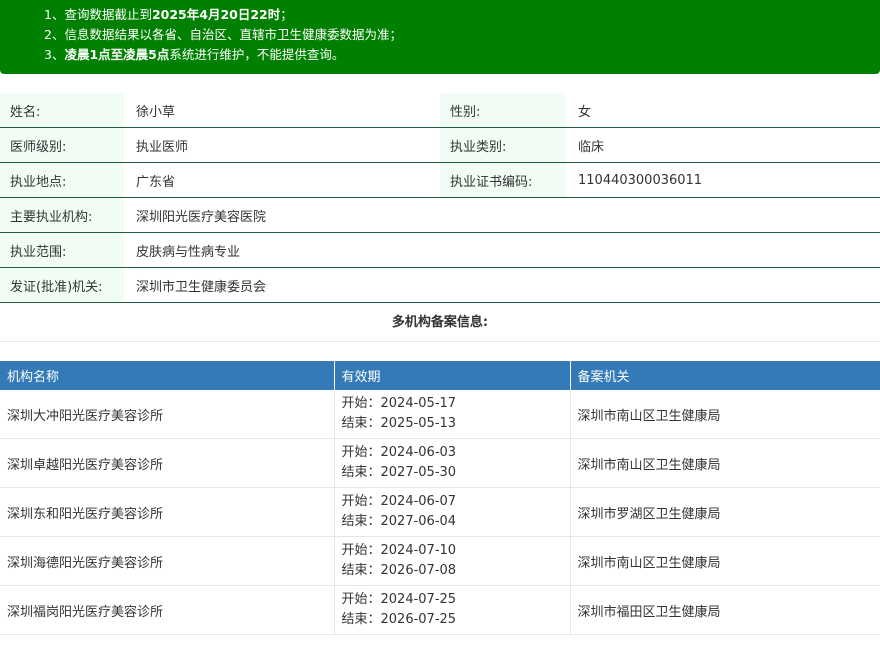  What do you see at coordinates (503, 110) in the screenshot?
I see `gender-label: 性别:` at bounding box center [503, 110].